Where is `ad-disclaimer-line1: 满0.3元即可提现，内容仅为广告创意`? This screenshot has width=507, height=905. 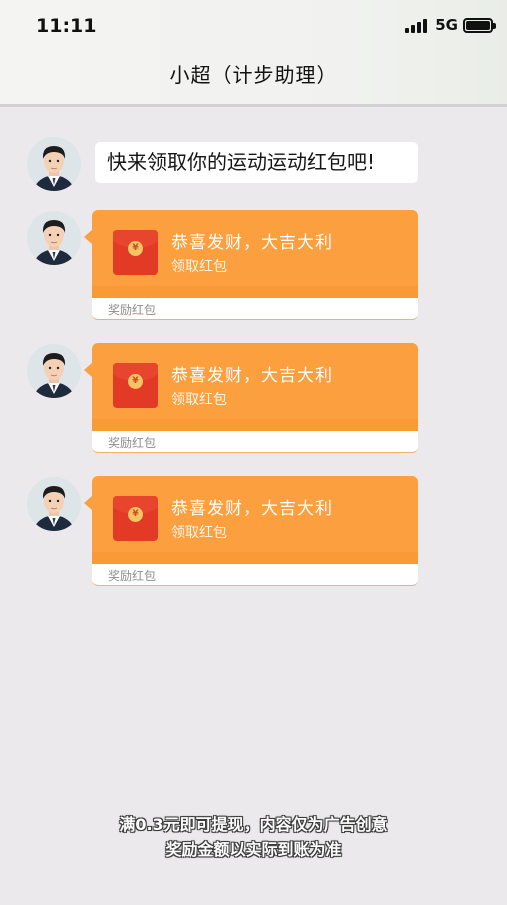 ad-disclaimer-line1: 满0.3元即可提现，内容仅为广告创意 is located at coordinates (253, 824).